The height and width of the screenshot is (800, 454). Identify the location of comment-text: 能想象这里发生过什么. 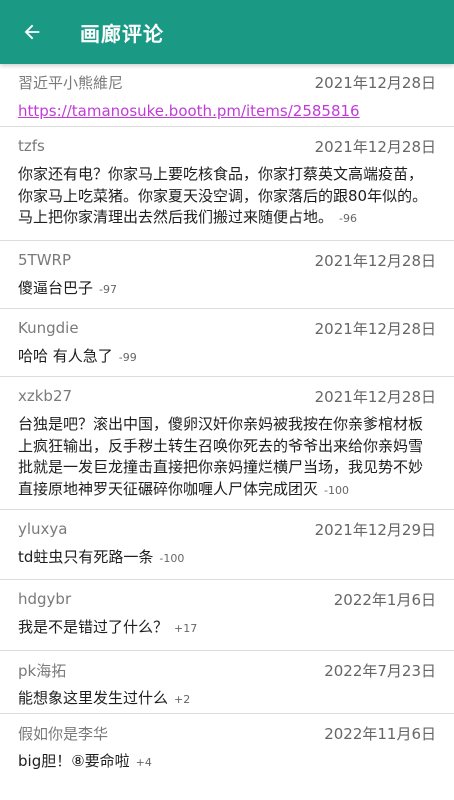
(93, 698).